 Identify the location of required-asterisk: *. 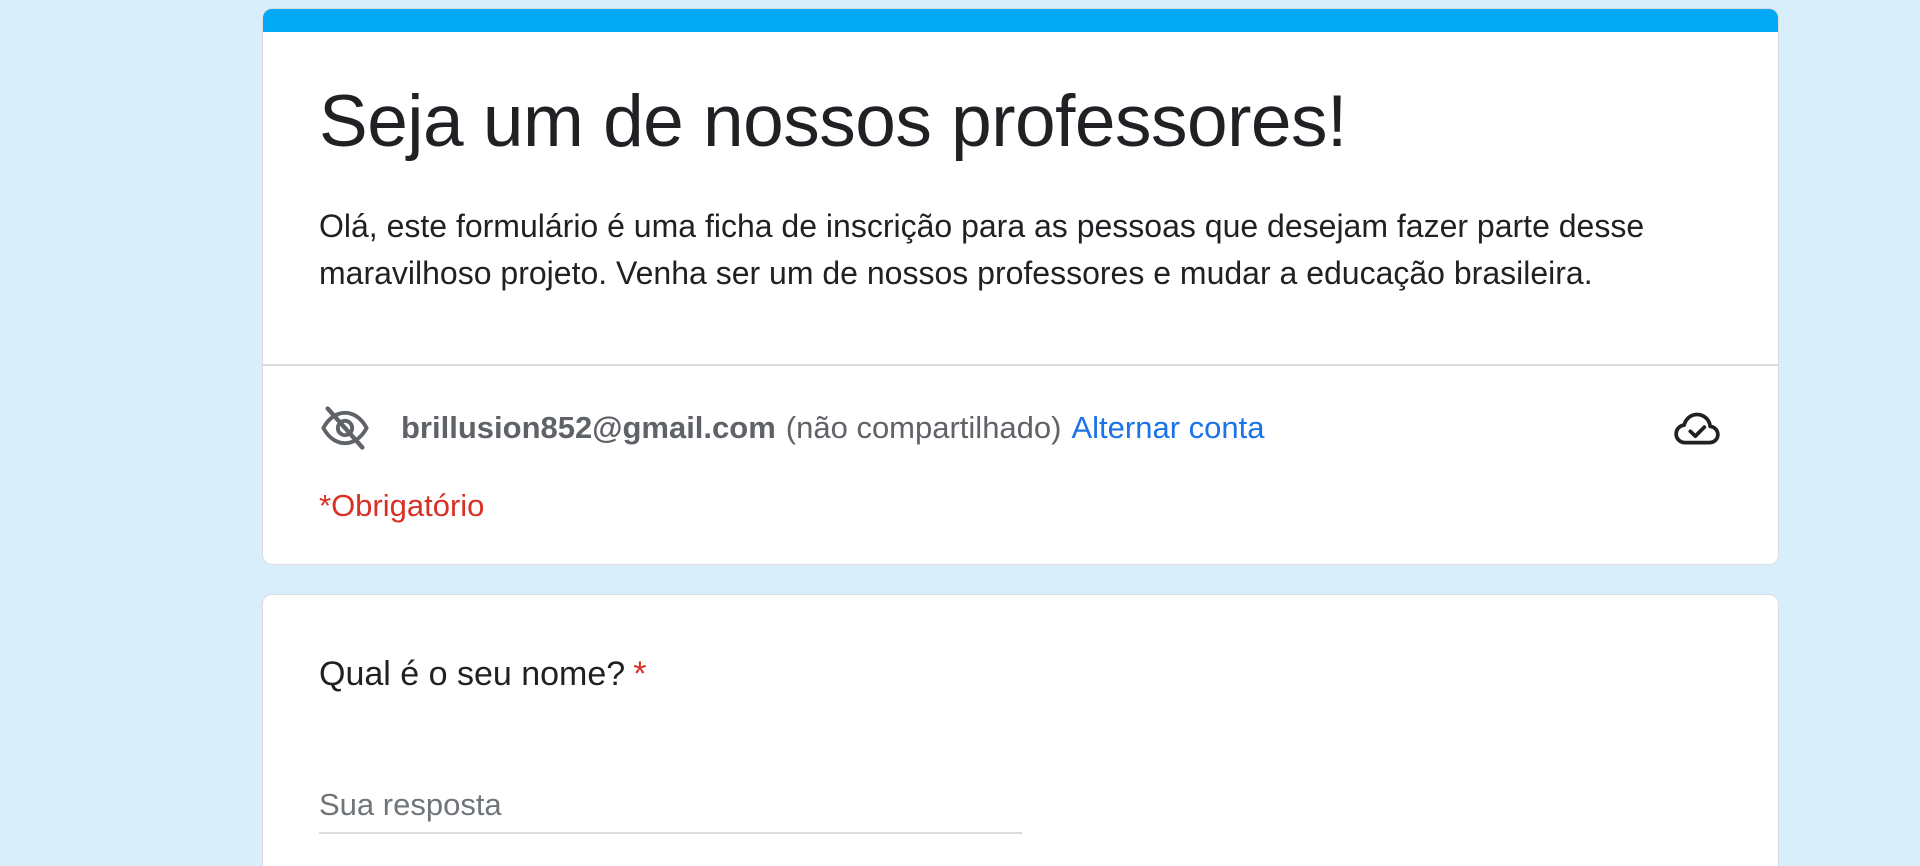
(640, 674).